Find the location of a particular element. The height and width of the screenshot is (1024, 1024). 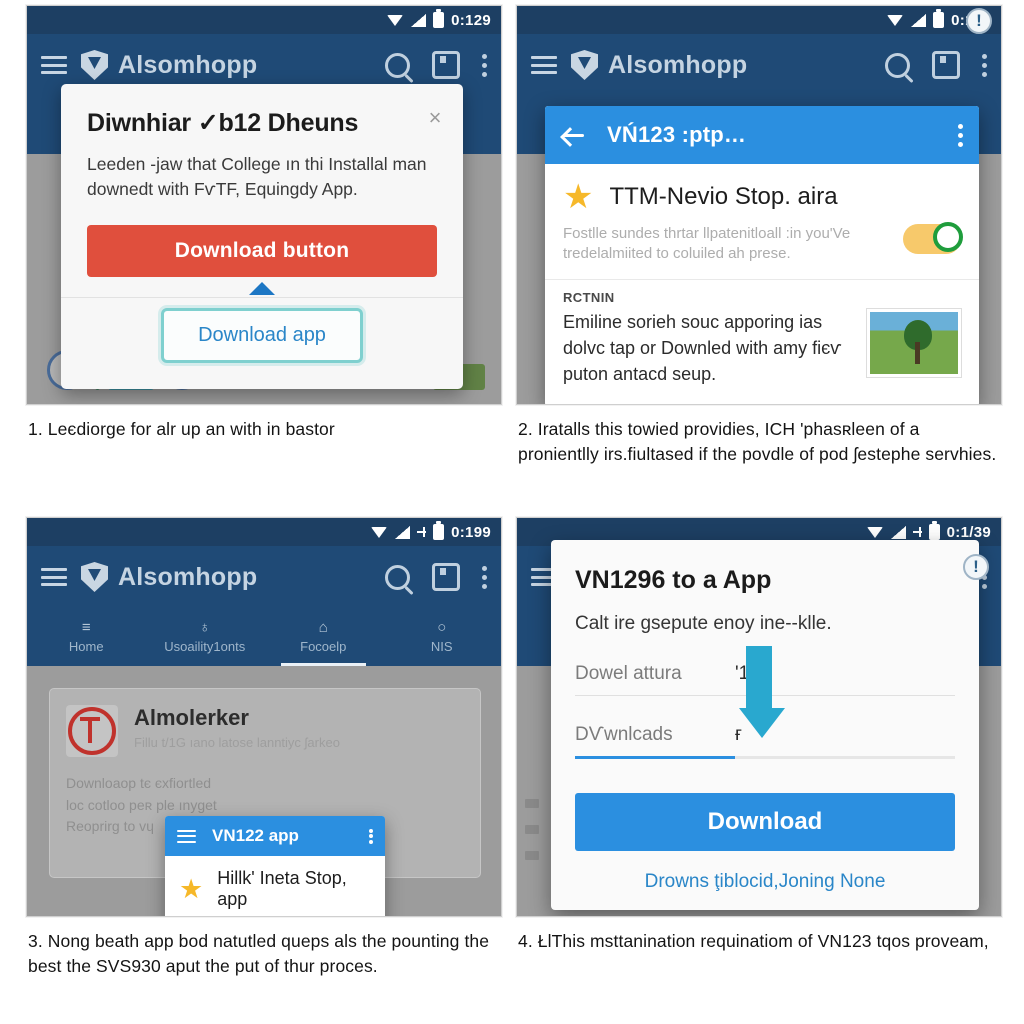

tab-home-label: Home is located at coordinates (86, 646).